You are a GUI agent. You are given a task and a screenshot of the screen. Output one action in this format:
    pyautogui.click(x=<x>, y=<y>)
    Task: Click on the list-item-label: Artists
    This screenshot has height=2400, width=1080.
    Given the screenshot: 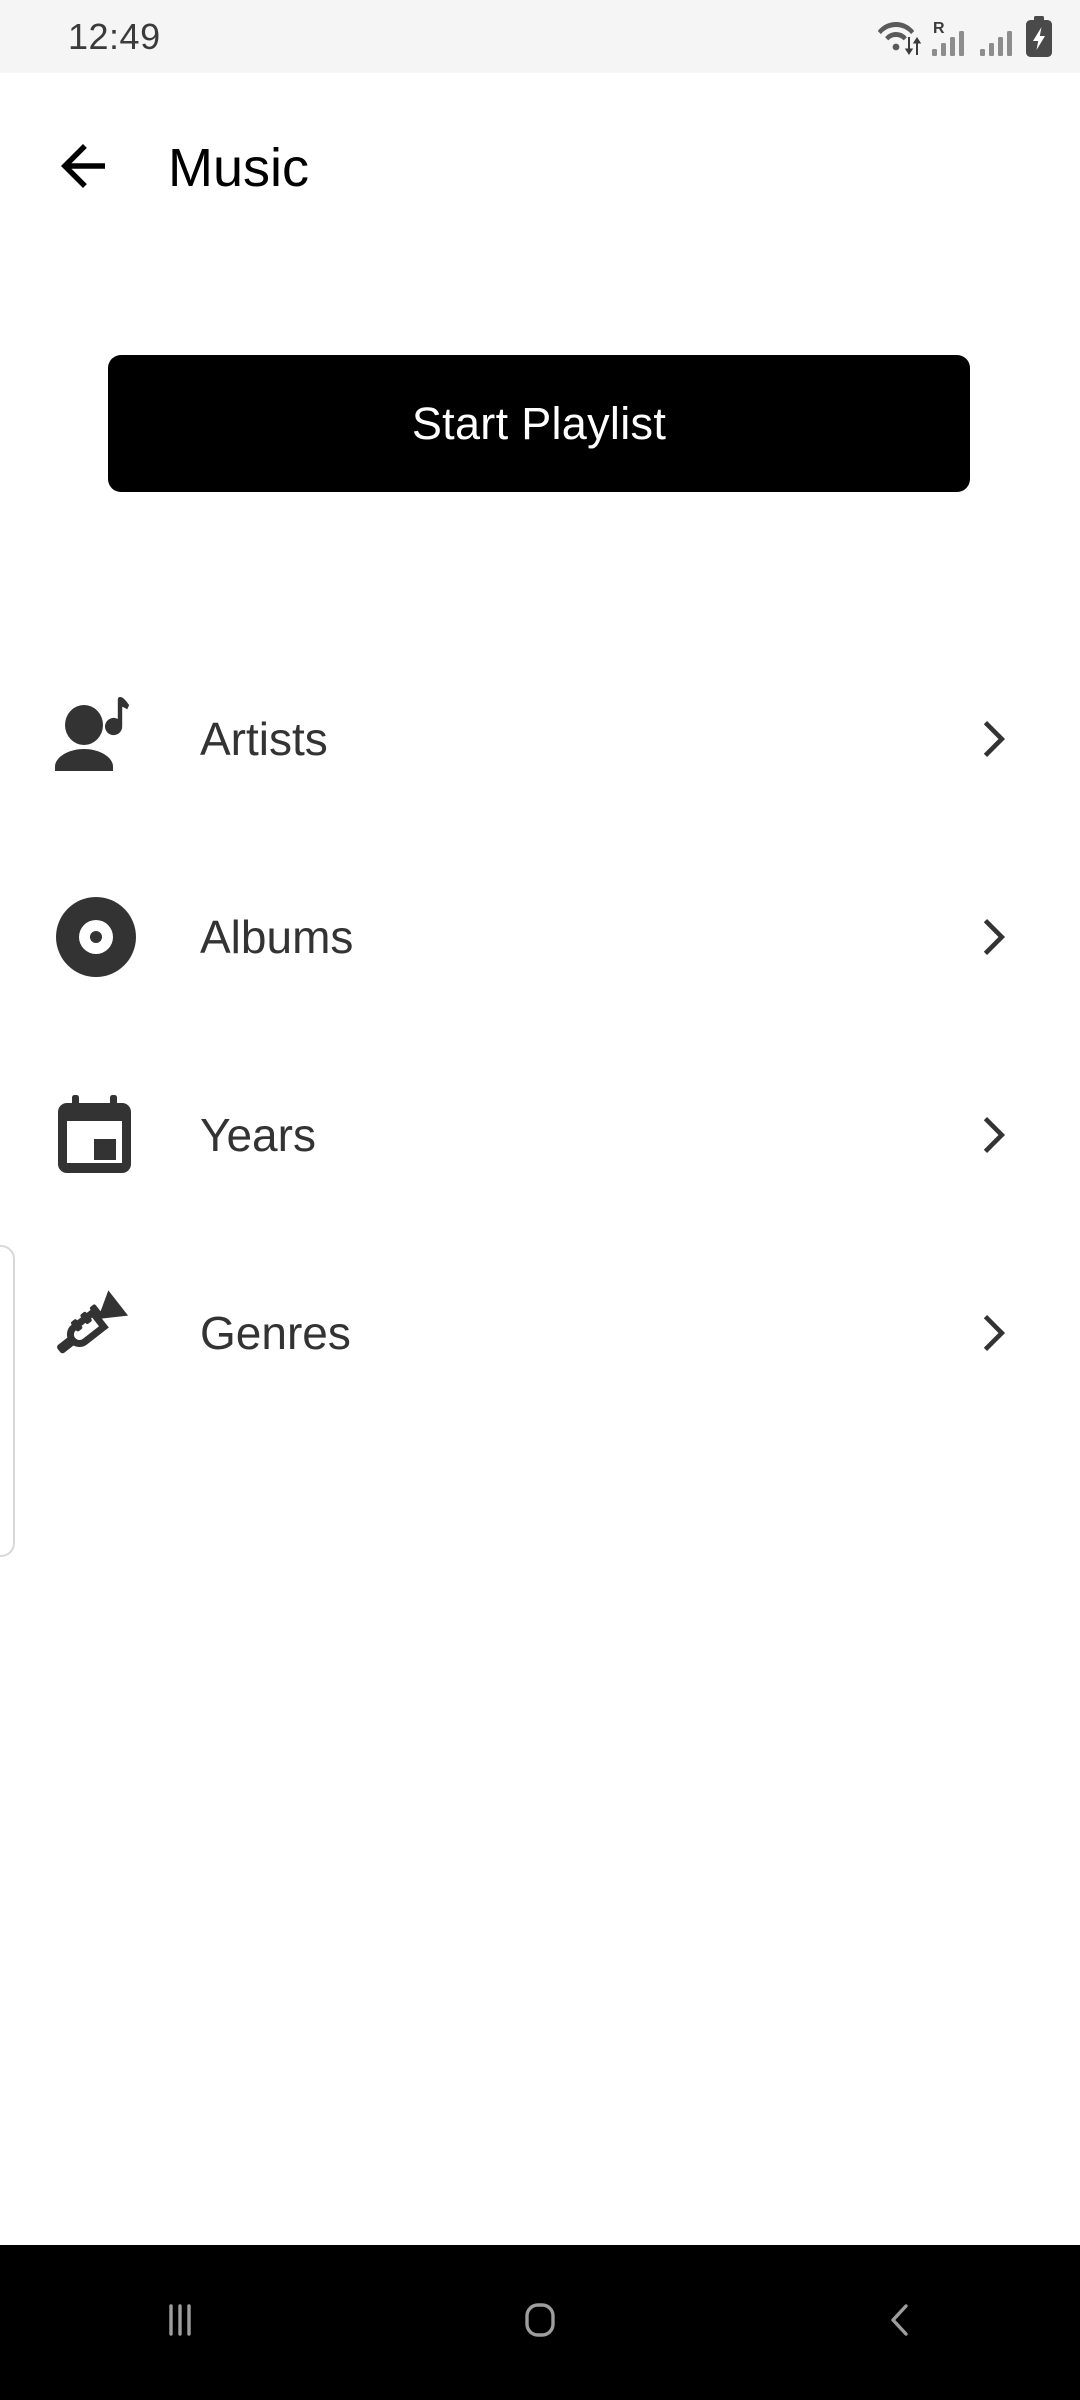 What is the action you would take?
    pyautogui.click(x=264, y=739)
    